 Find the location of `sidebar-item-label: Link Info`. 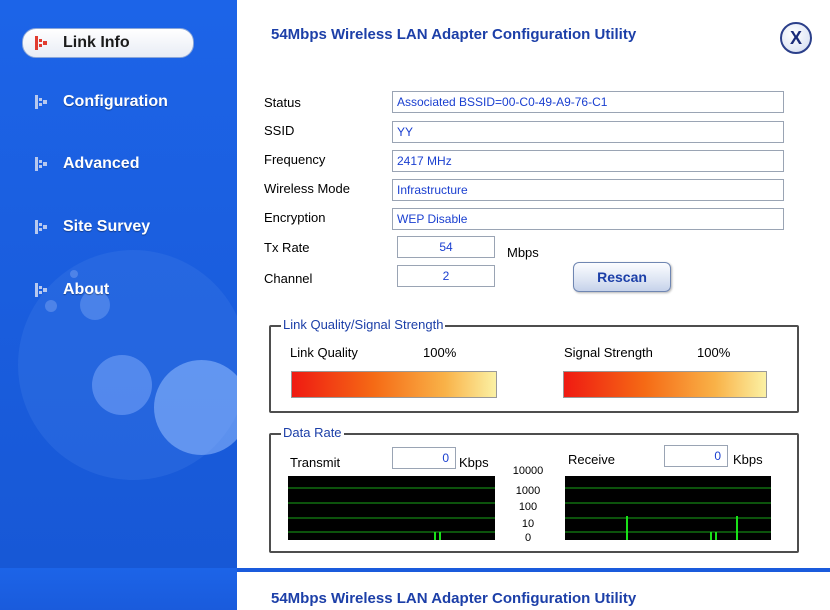

sidebar-item-label: Link Info is located at coordinates (96, 42).